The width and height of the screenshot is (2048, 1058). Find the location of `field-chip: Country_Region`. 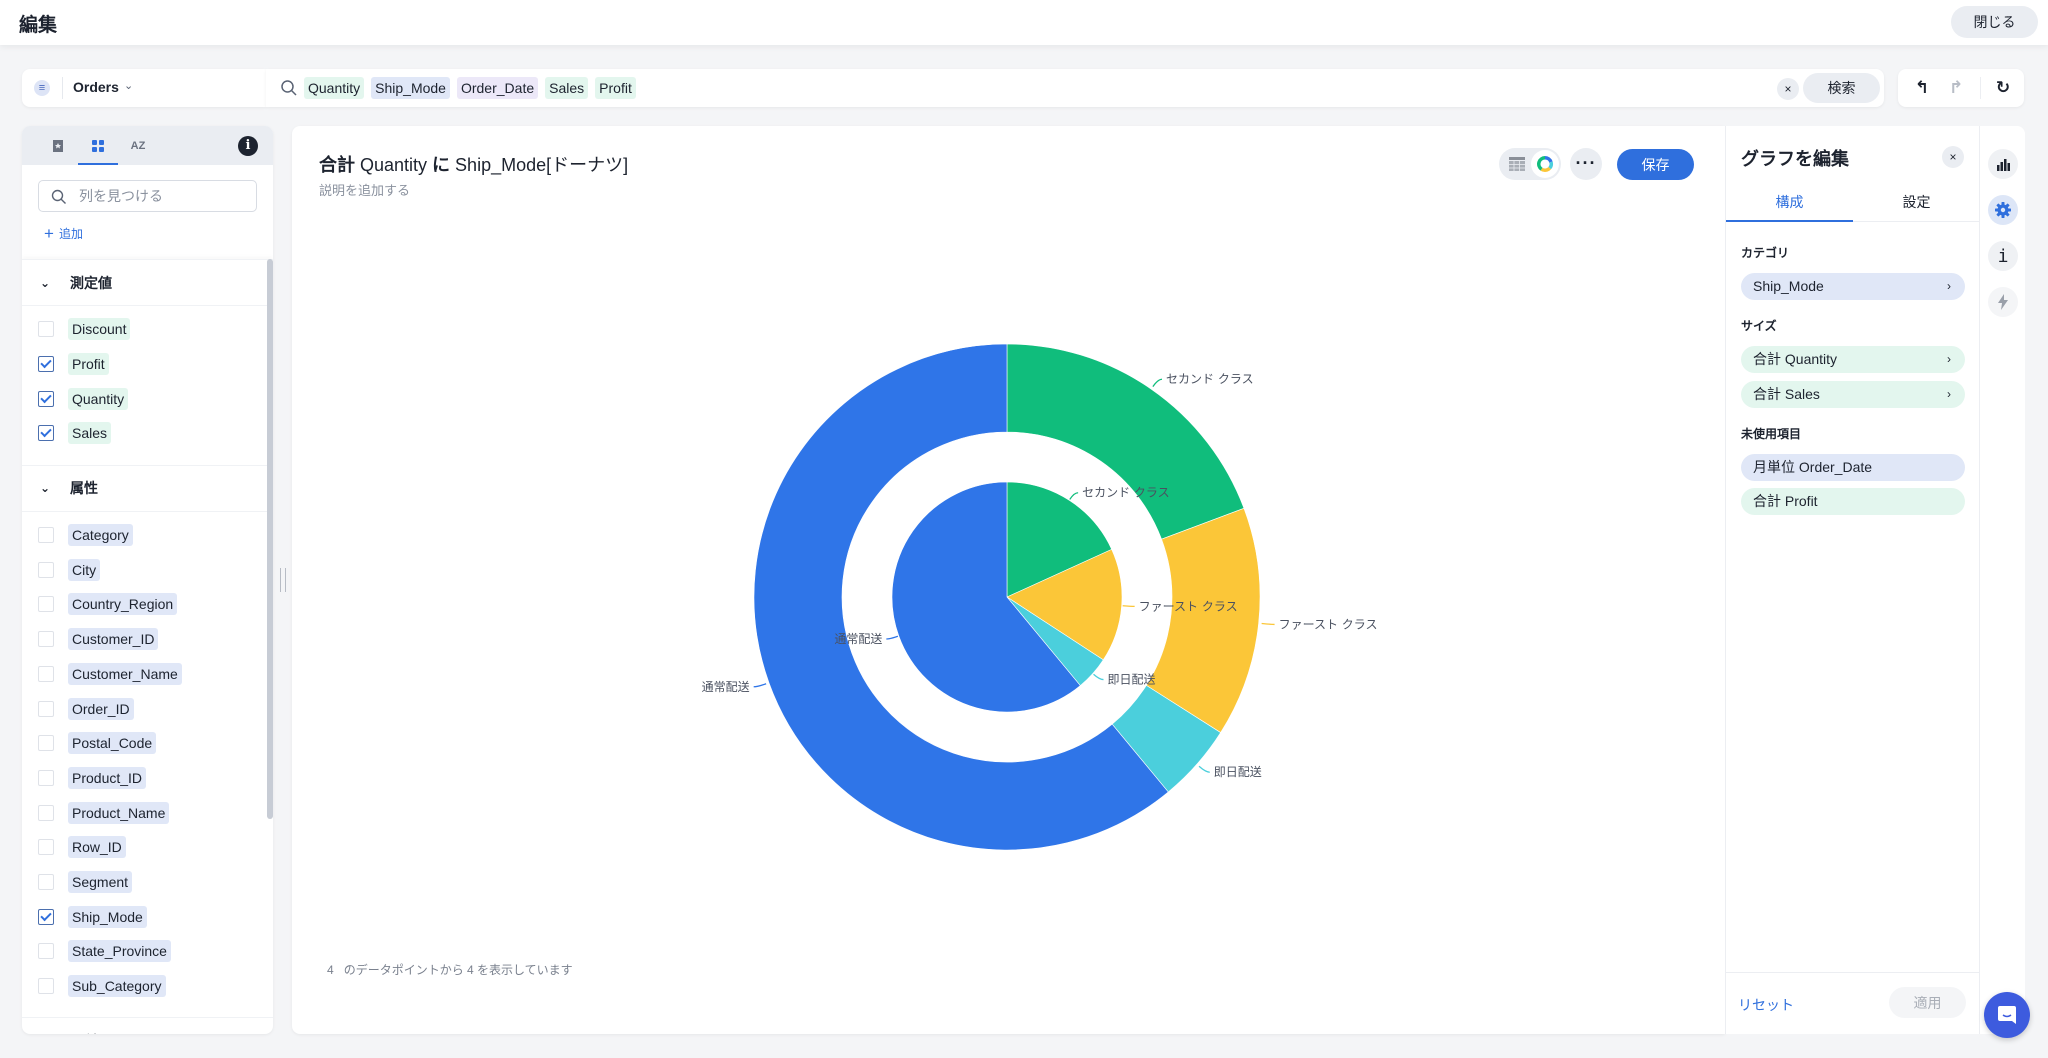

field-chip: Country_Region is located at coordinates (123, 604).